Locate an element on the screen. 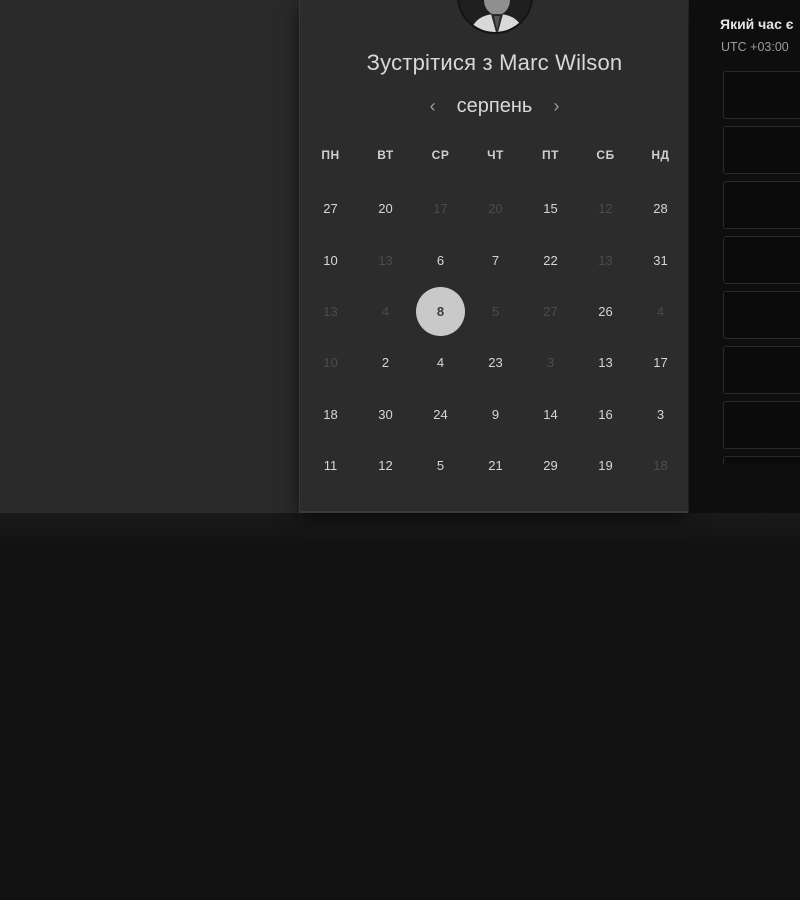  calendar-day-number: 23 is located at coordinates (495, 363).